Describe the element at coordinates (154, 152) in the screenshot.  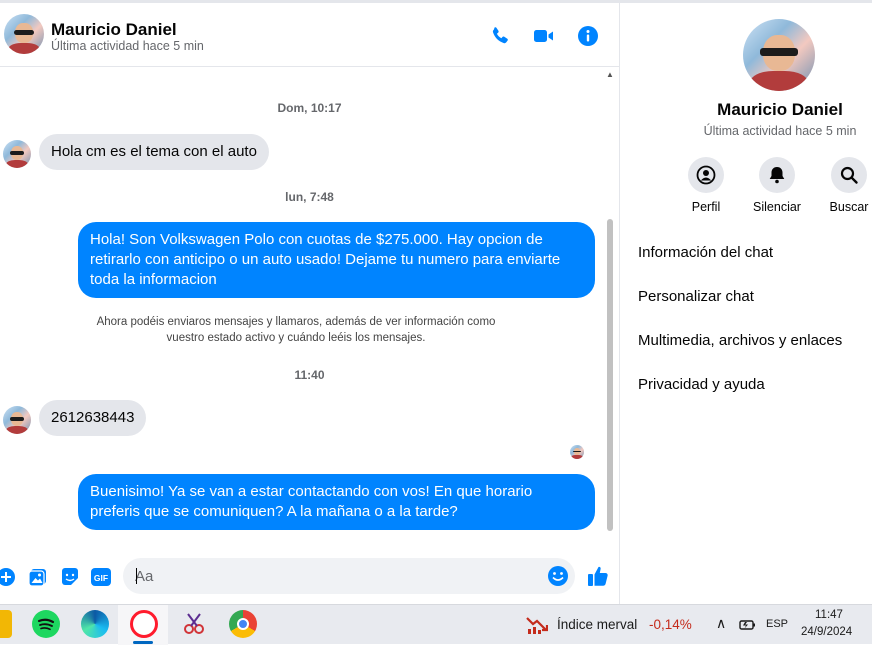
I see `message-bubble-incoming: Hola cm es el tema con el auto` at that location.